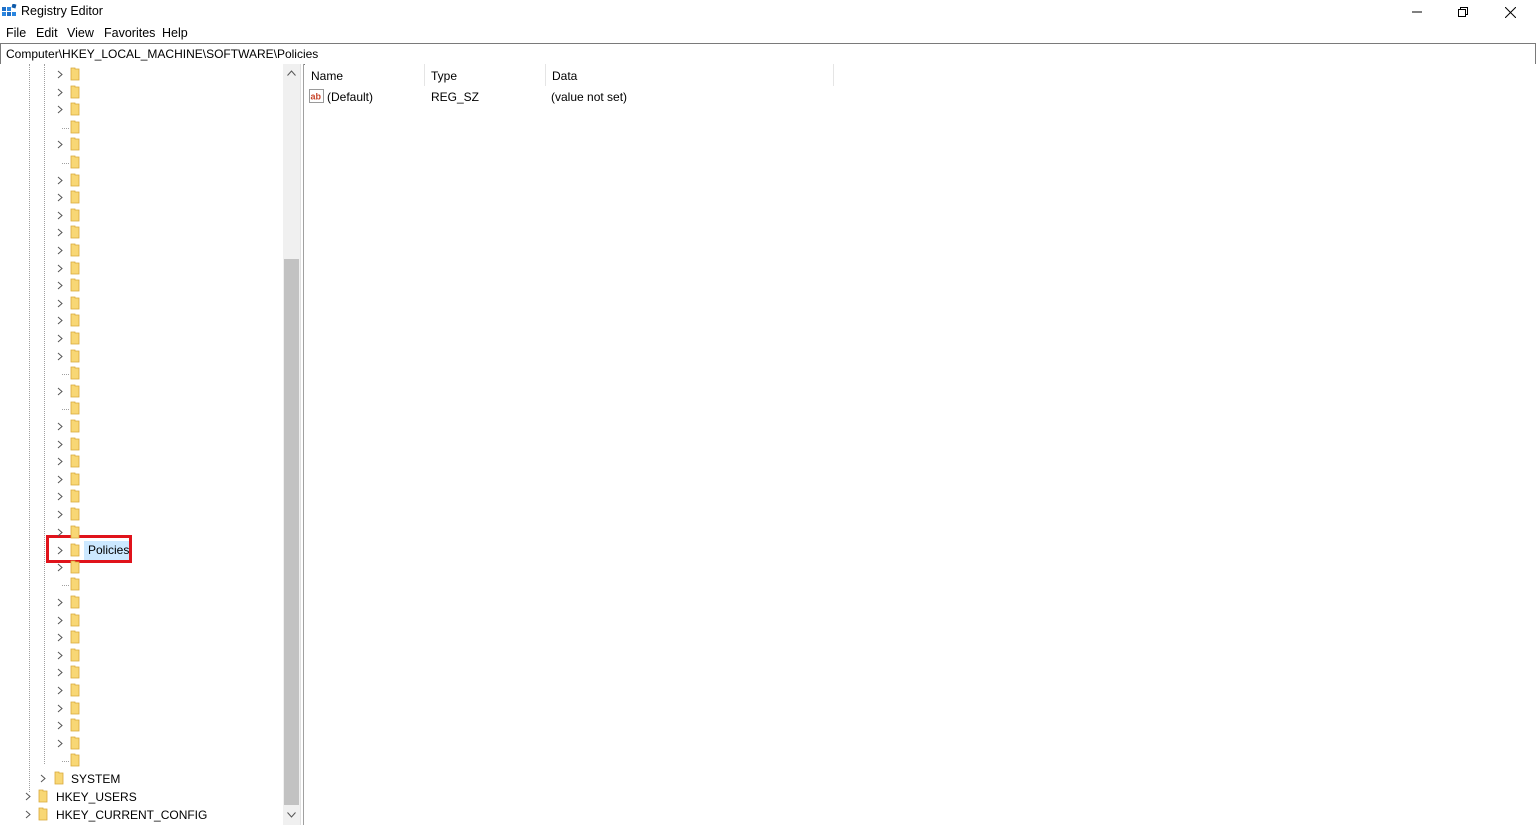  Describe the element at coordinates (129, 33) in the screenshot. I see `menu-favorites: Favorites` at that location.